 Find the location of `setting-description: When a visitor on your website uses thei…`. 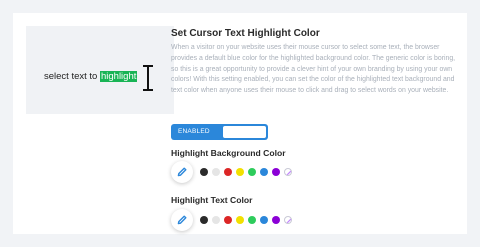

setting-description: When a visitor on your website uses thei… is located at coordinates (313, 69).